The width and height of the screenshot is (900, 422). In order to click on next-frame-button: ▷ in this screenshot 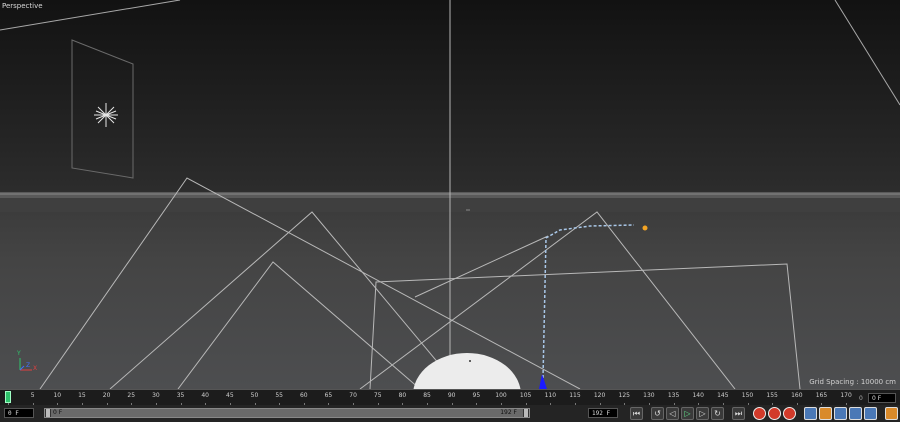, I will do `click(702, 413)`.